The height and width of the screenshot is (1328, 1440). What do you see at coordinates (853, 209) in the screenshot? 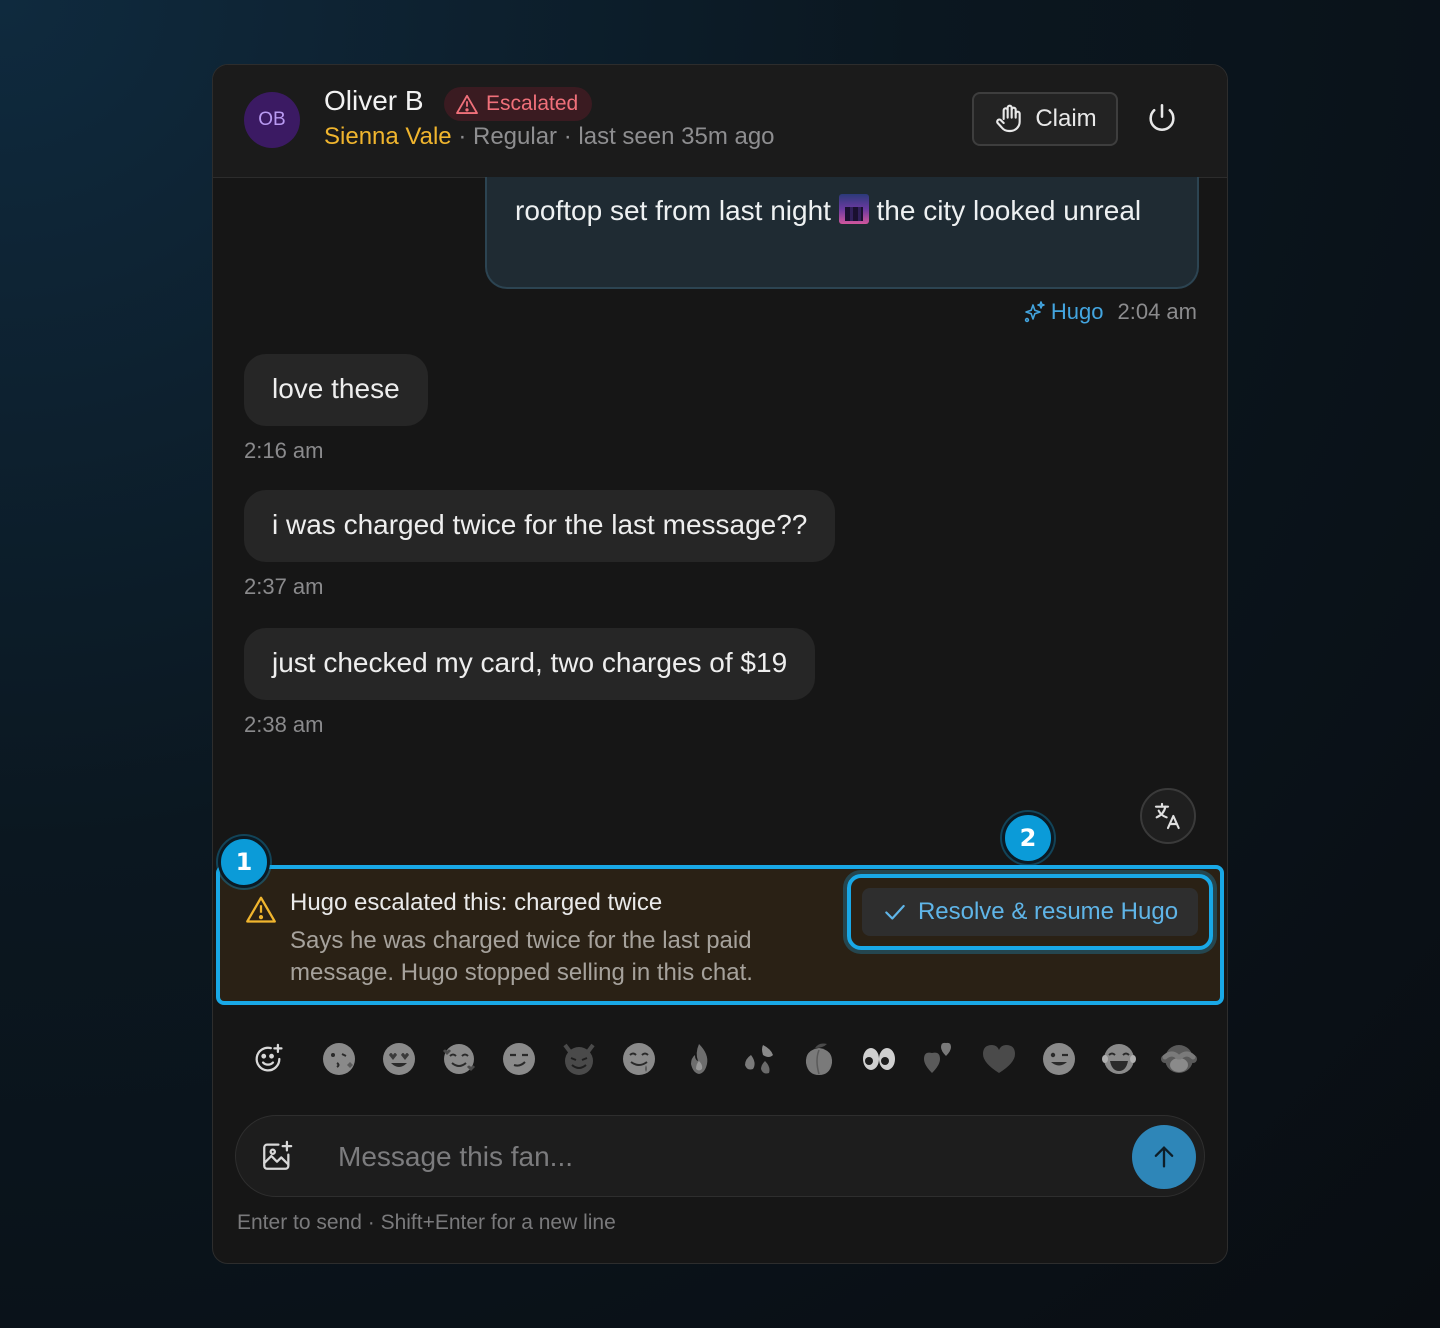
I see `night-city-emoji-icon` at bounding box center [853, 209].